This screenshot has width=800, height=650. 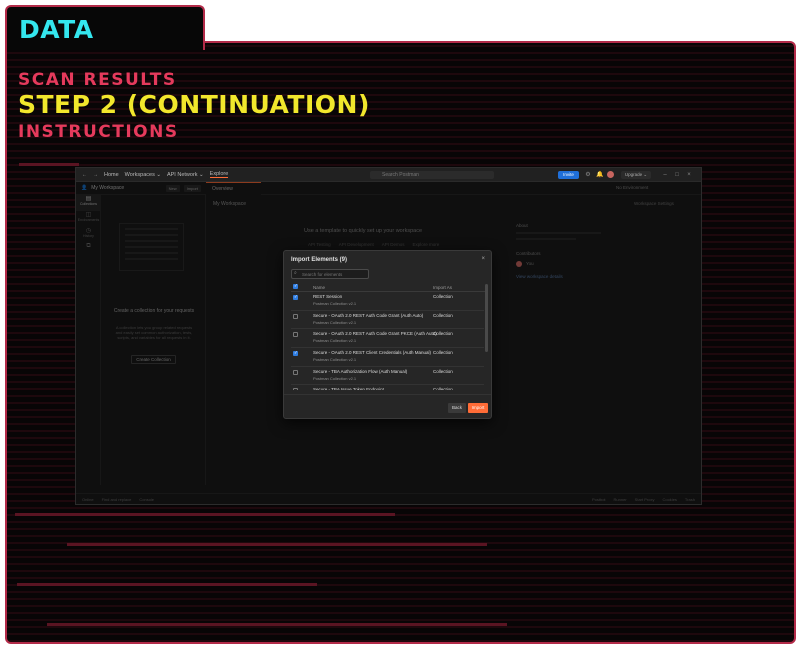 I want to click on back-arrow-icon: ←, so click(x=84, y=175).